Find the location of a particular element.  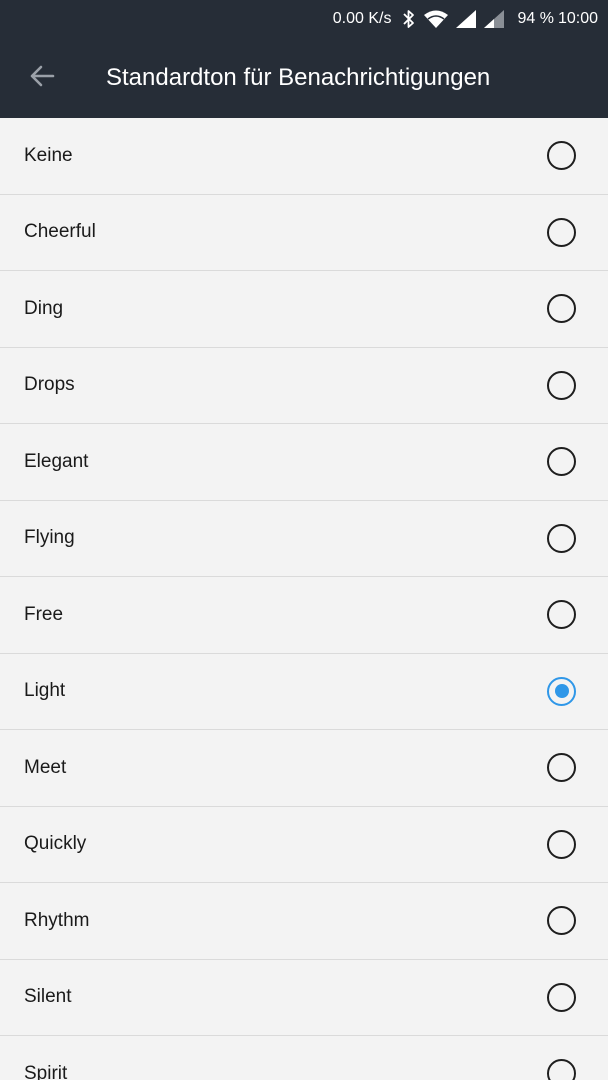

list-item: Silent is located at coordinates (304, 997).